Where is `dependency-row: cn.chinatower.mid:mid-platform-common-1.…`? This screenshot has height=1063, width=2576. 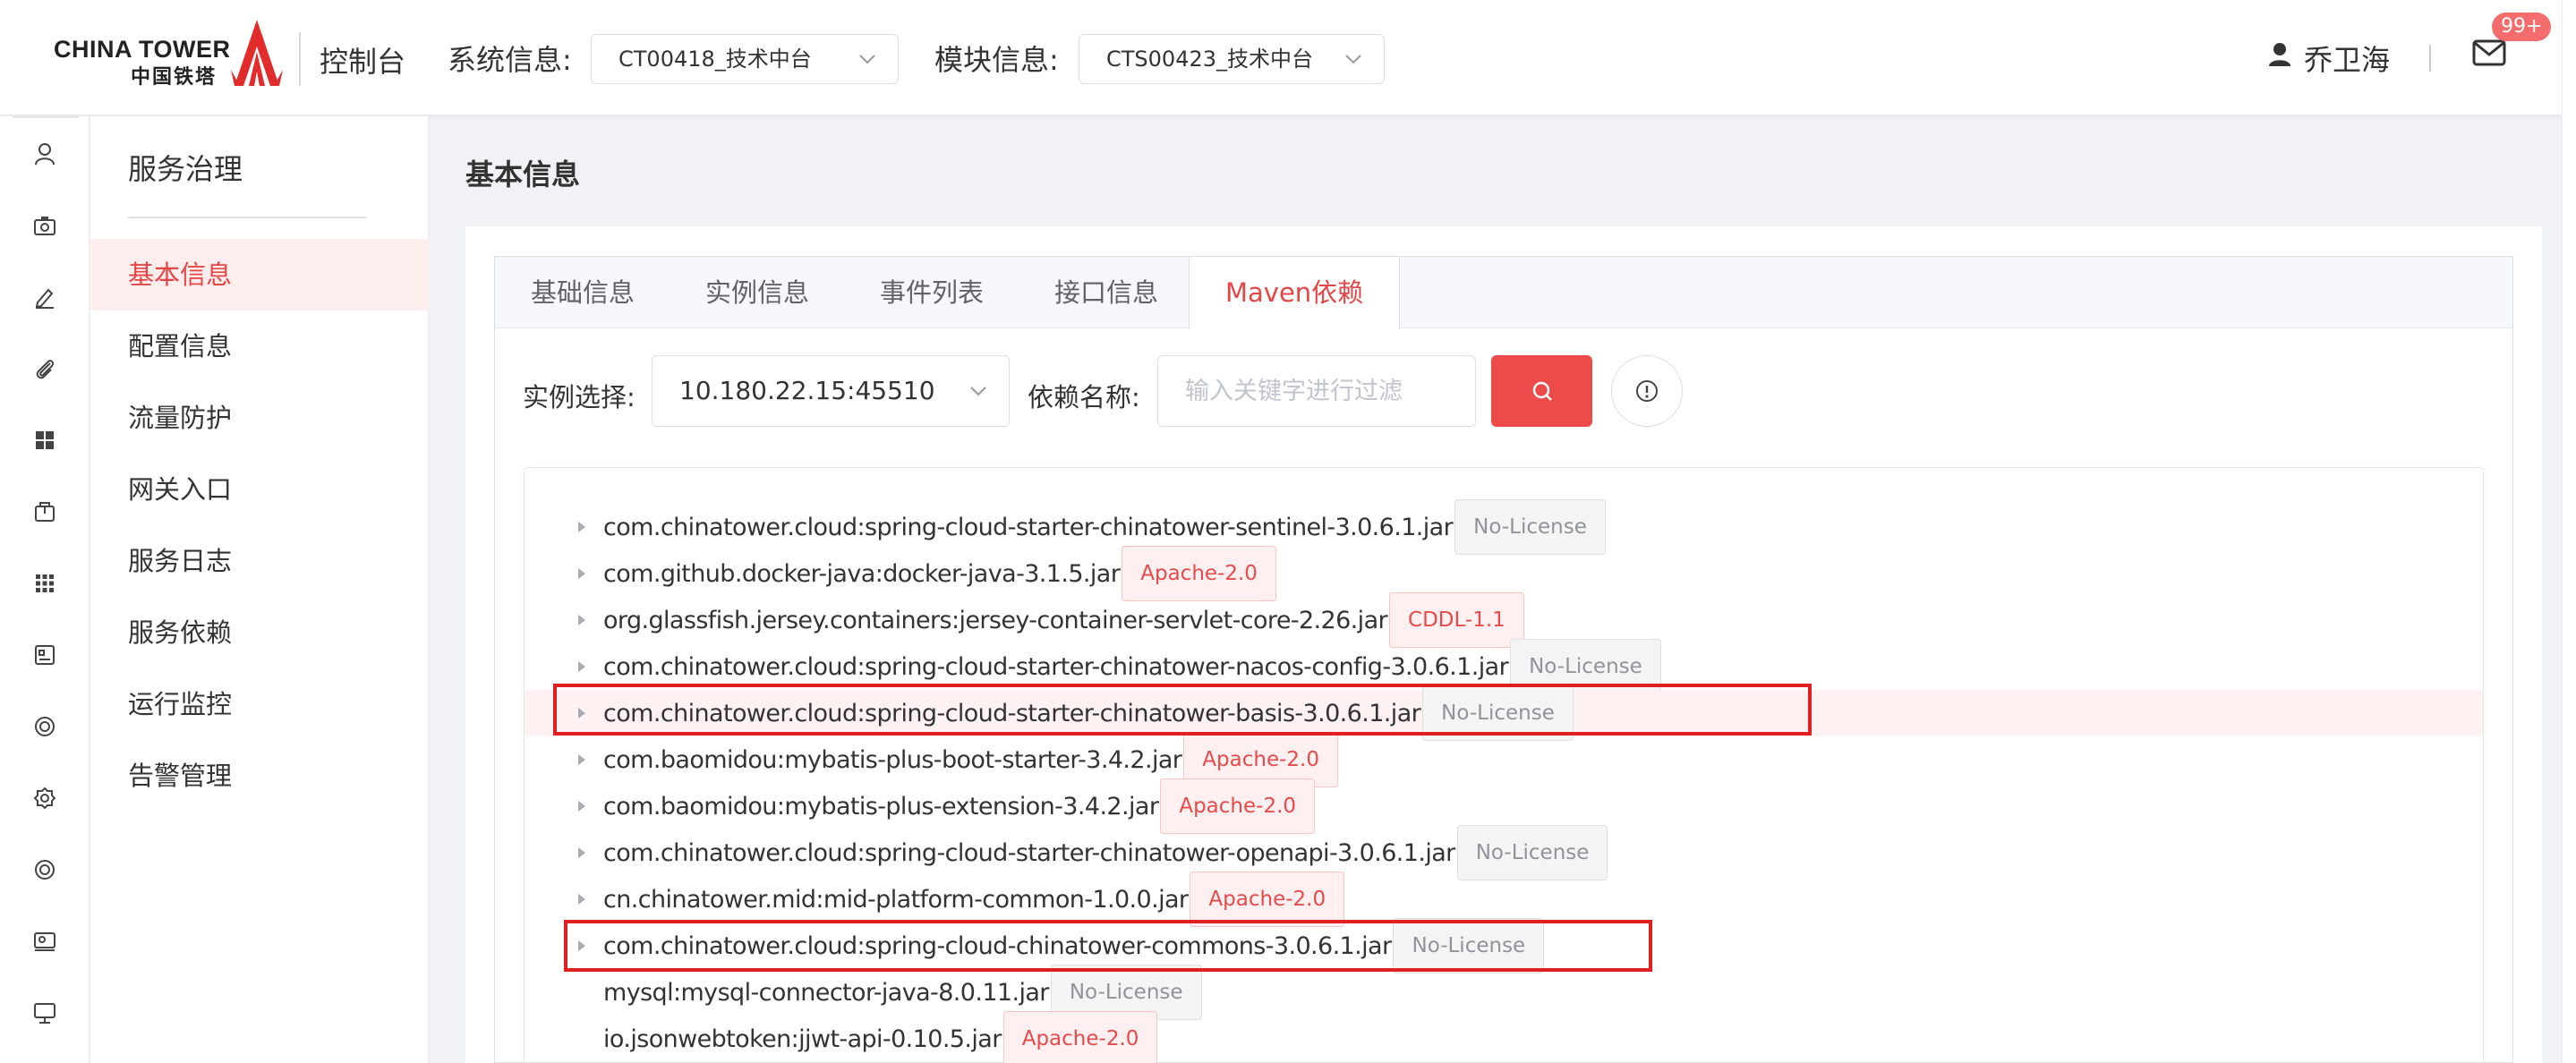 dependency-row: cn.chinatower.mid:mid-platform-common-1.… is located at coordinates (1504, 899).